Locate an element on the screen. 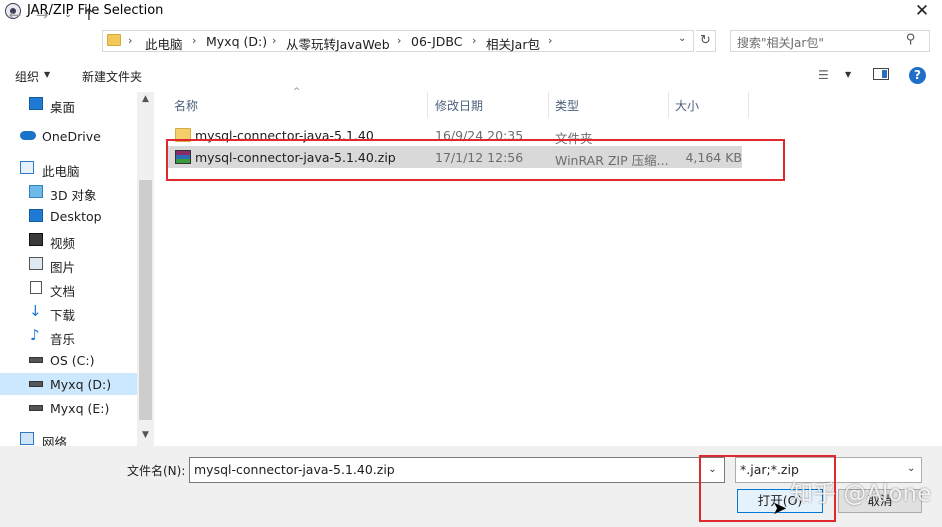 The height and width of the screenshot is (527, 942). sidebar-item-drive-d: Myxq (D:) is located at coordinates (68, 384).